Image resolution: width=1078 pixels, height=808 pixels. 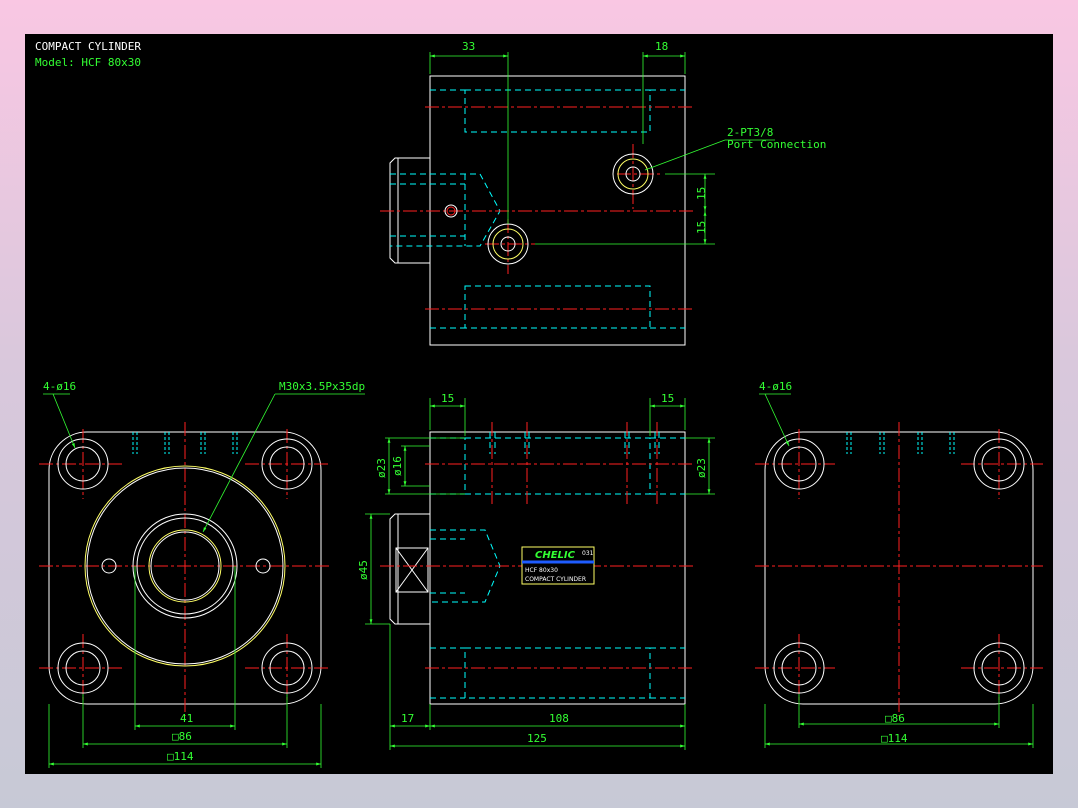 I want to click on model-label: Model: HCF 80x30, so click(x=88, y=62).